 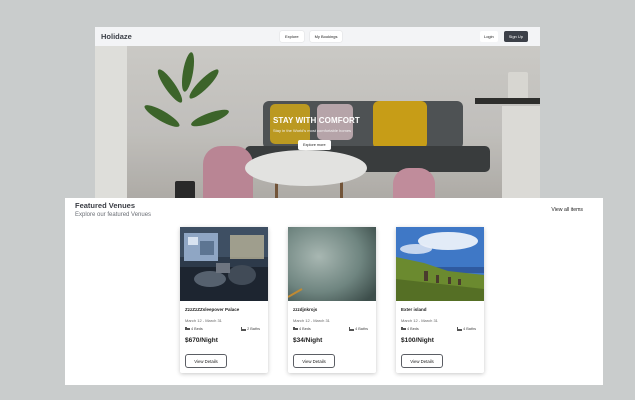 I want to click on venue-photo-island, so click(x=440, y=264).